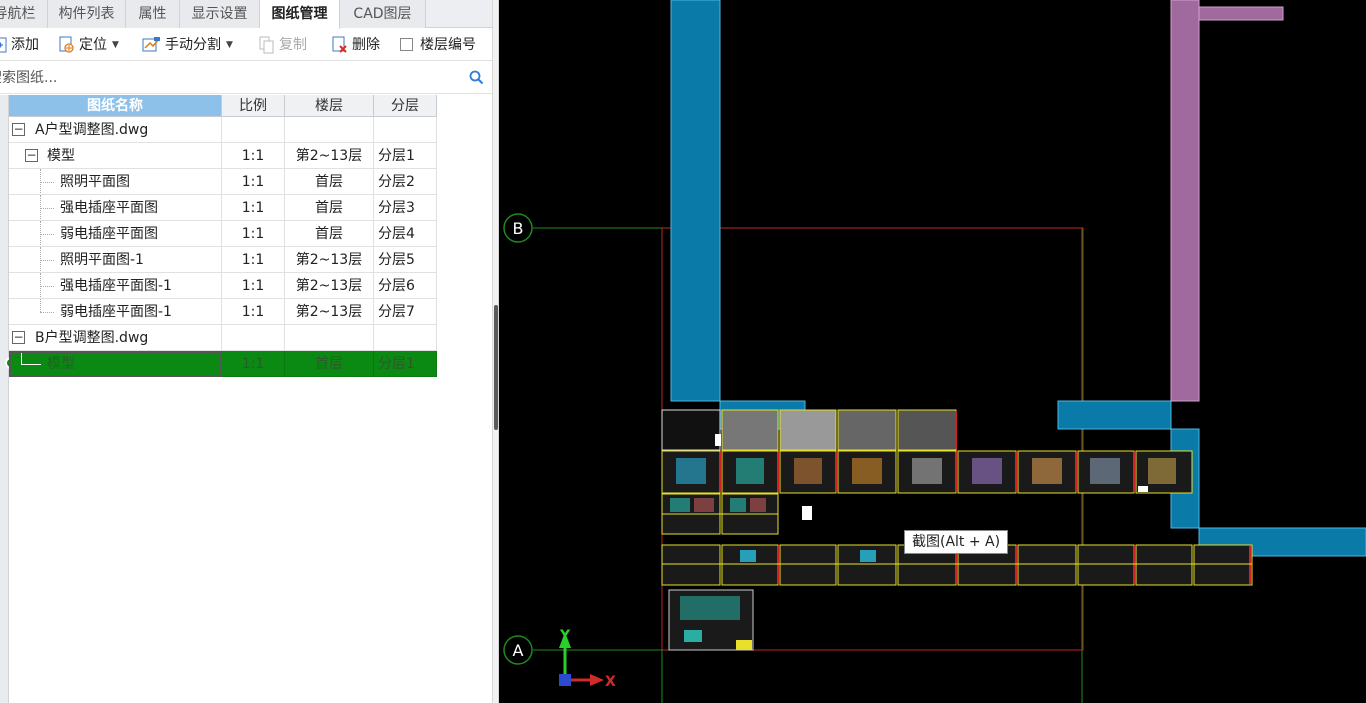  Describe the element at coordinates (88, 45) in the screenshot. I see `locate-button: 定位 ▼` at that location.